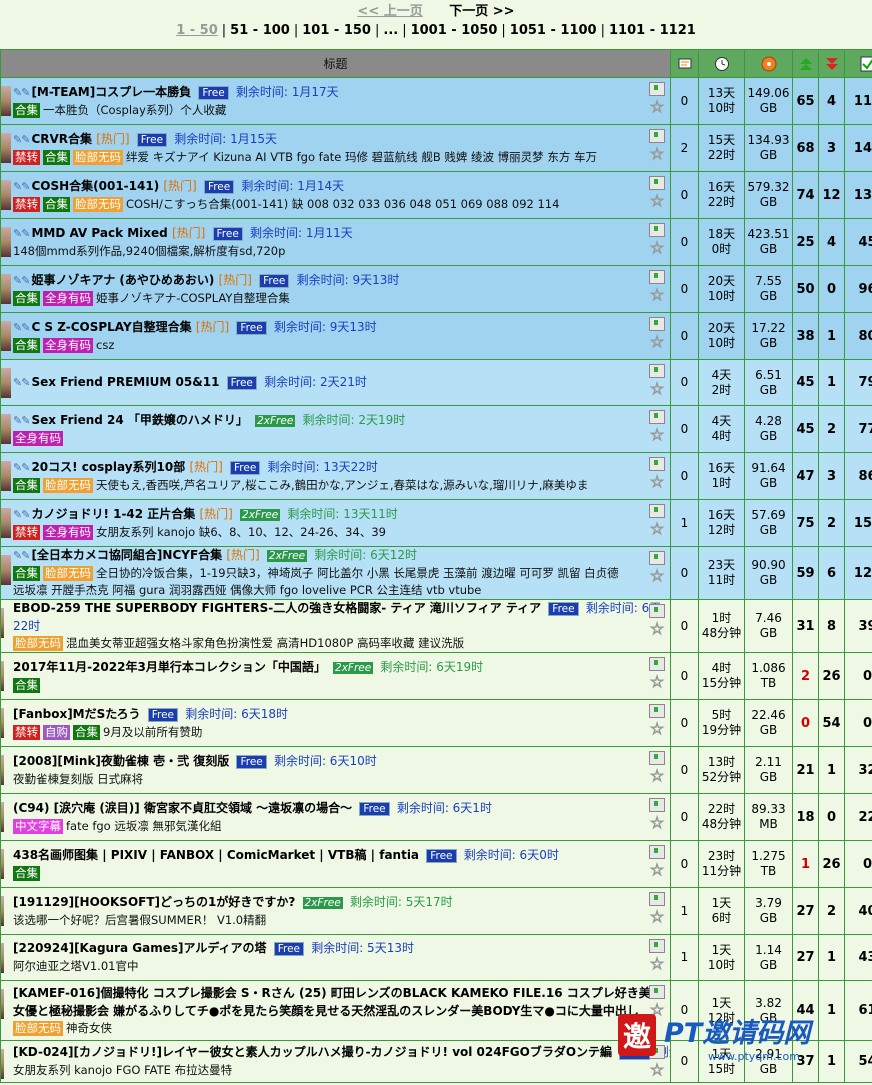  Describe the element at coordinates (858, 573) in the screenshot. I see `completed-count: 127` at that location.